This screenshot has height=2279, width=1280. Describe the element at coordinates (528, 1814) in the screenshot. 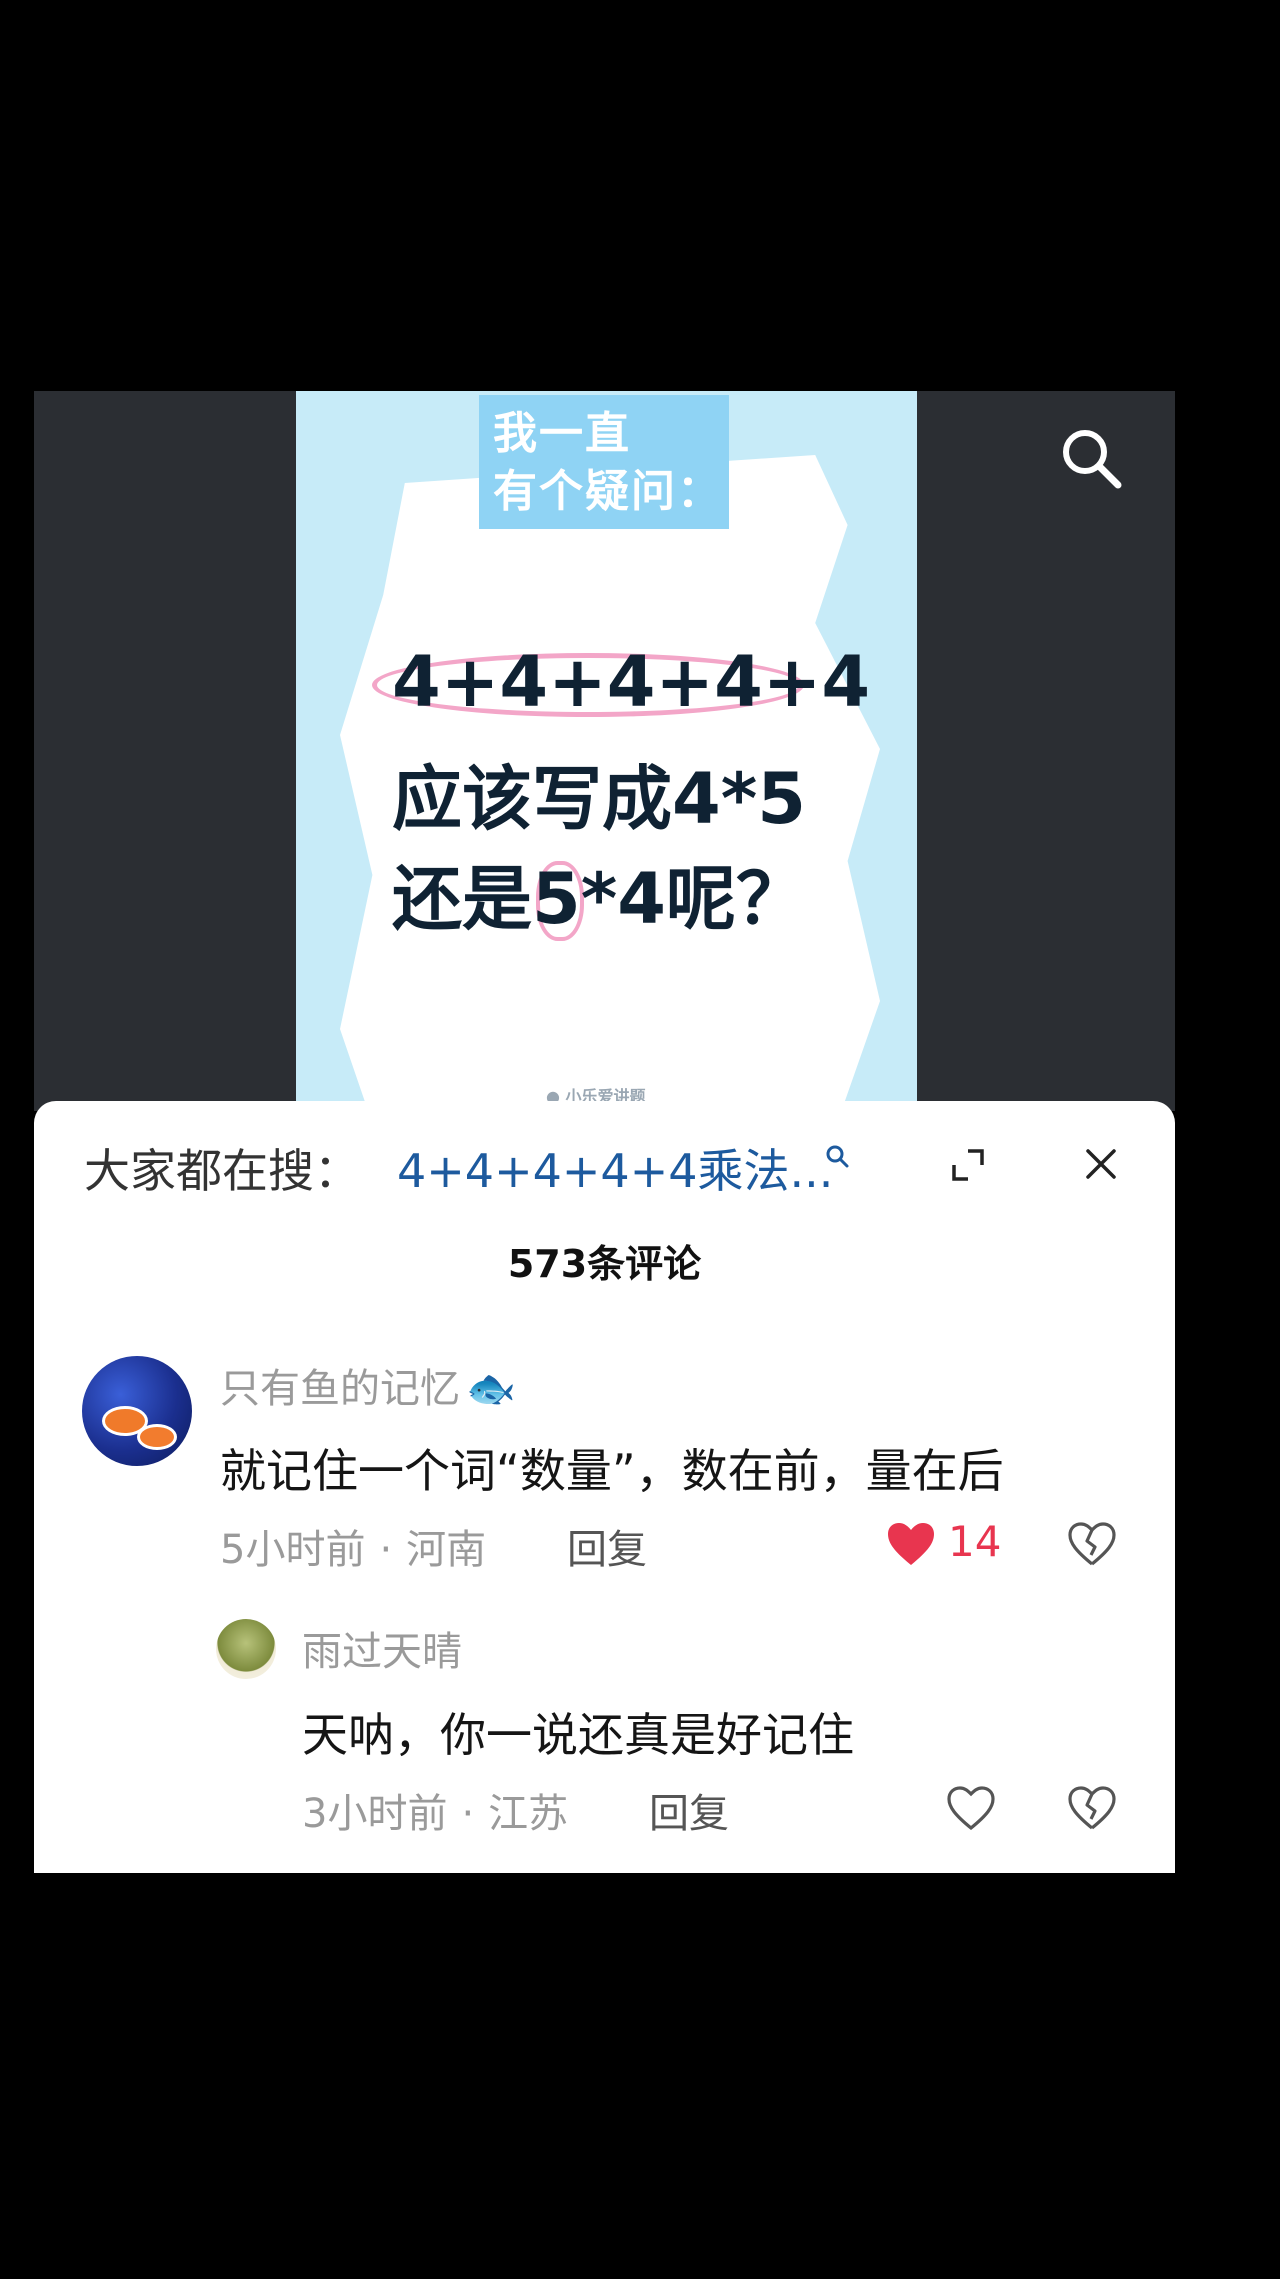

I see `comment-location: 江苏` at that location.